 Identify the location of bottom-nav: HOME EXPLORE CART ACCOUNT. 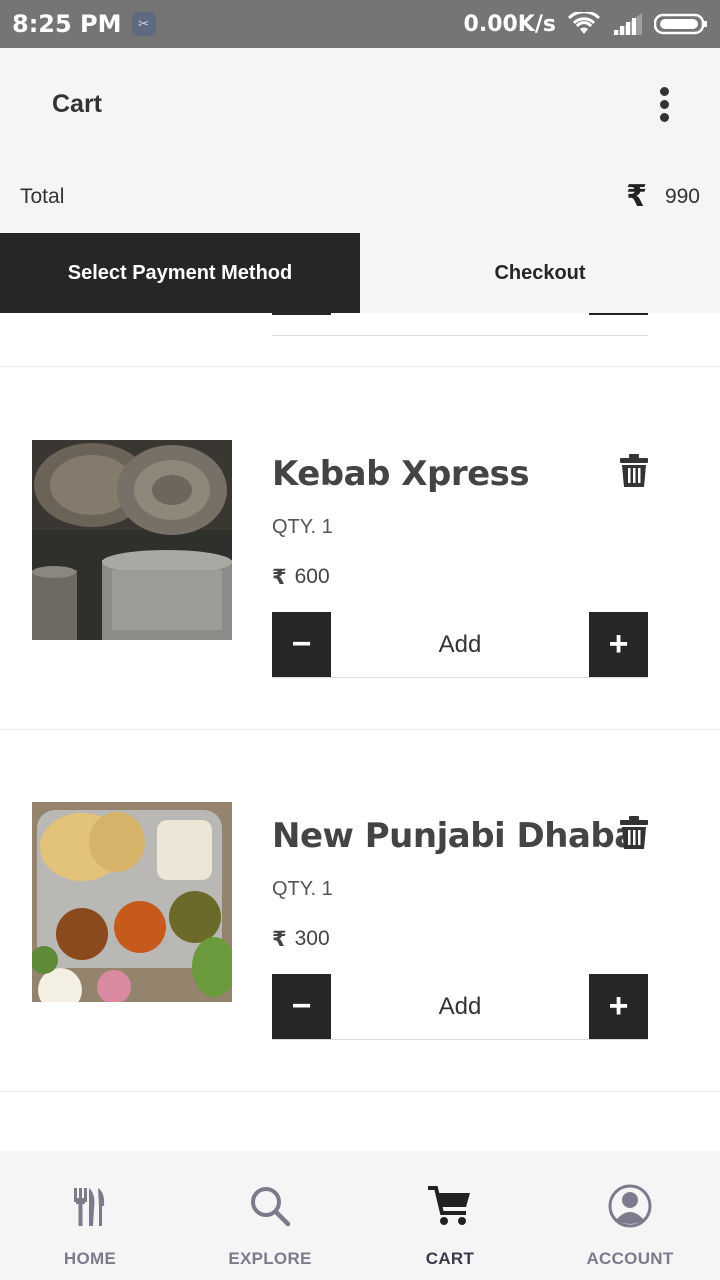
(360, 1215).